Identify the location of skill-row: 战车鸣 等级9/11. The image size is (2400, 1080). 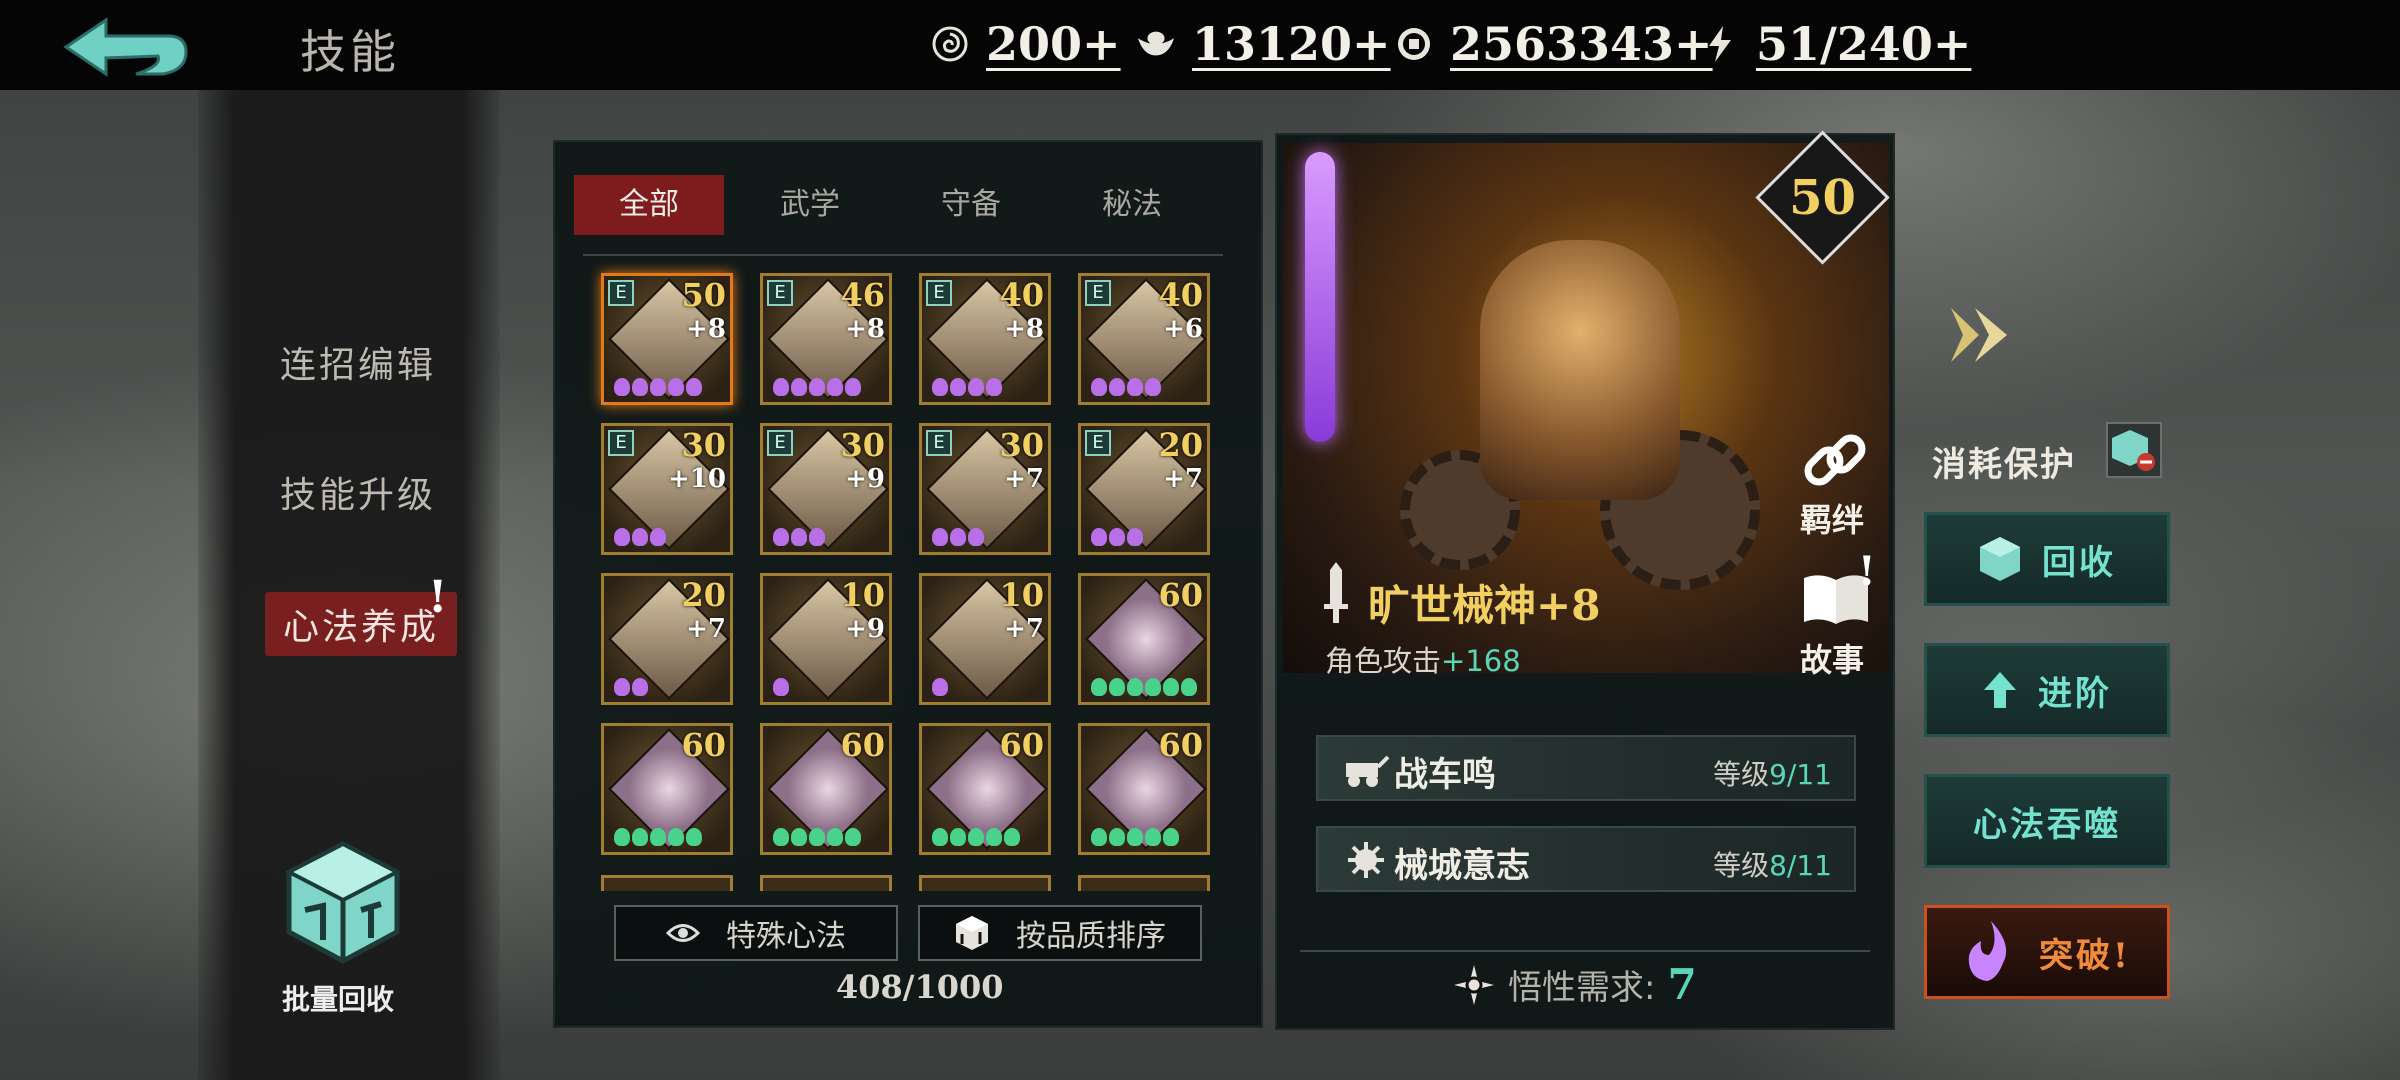
(1586, 768).